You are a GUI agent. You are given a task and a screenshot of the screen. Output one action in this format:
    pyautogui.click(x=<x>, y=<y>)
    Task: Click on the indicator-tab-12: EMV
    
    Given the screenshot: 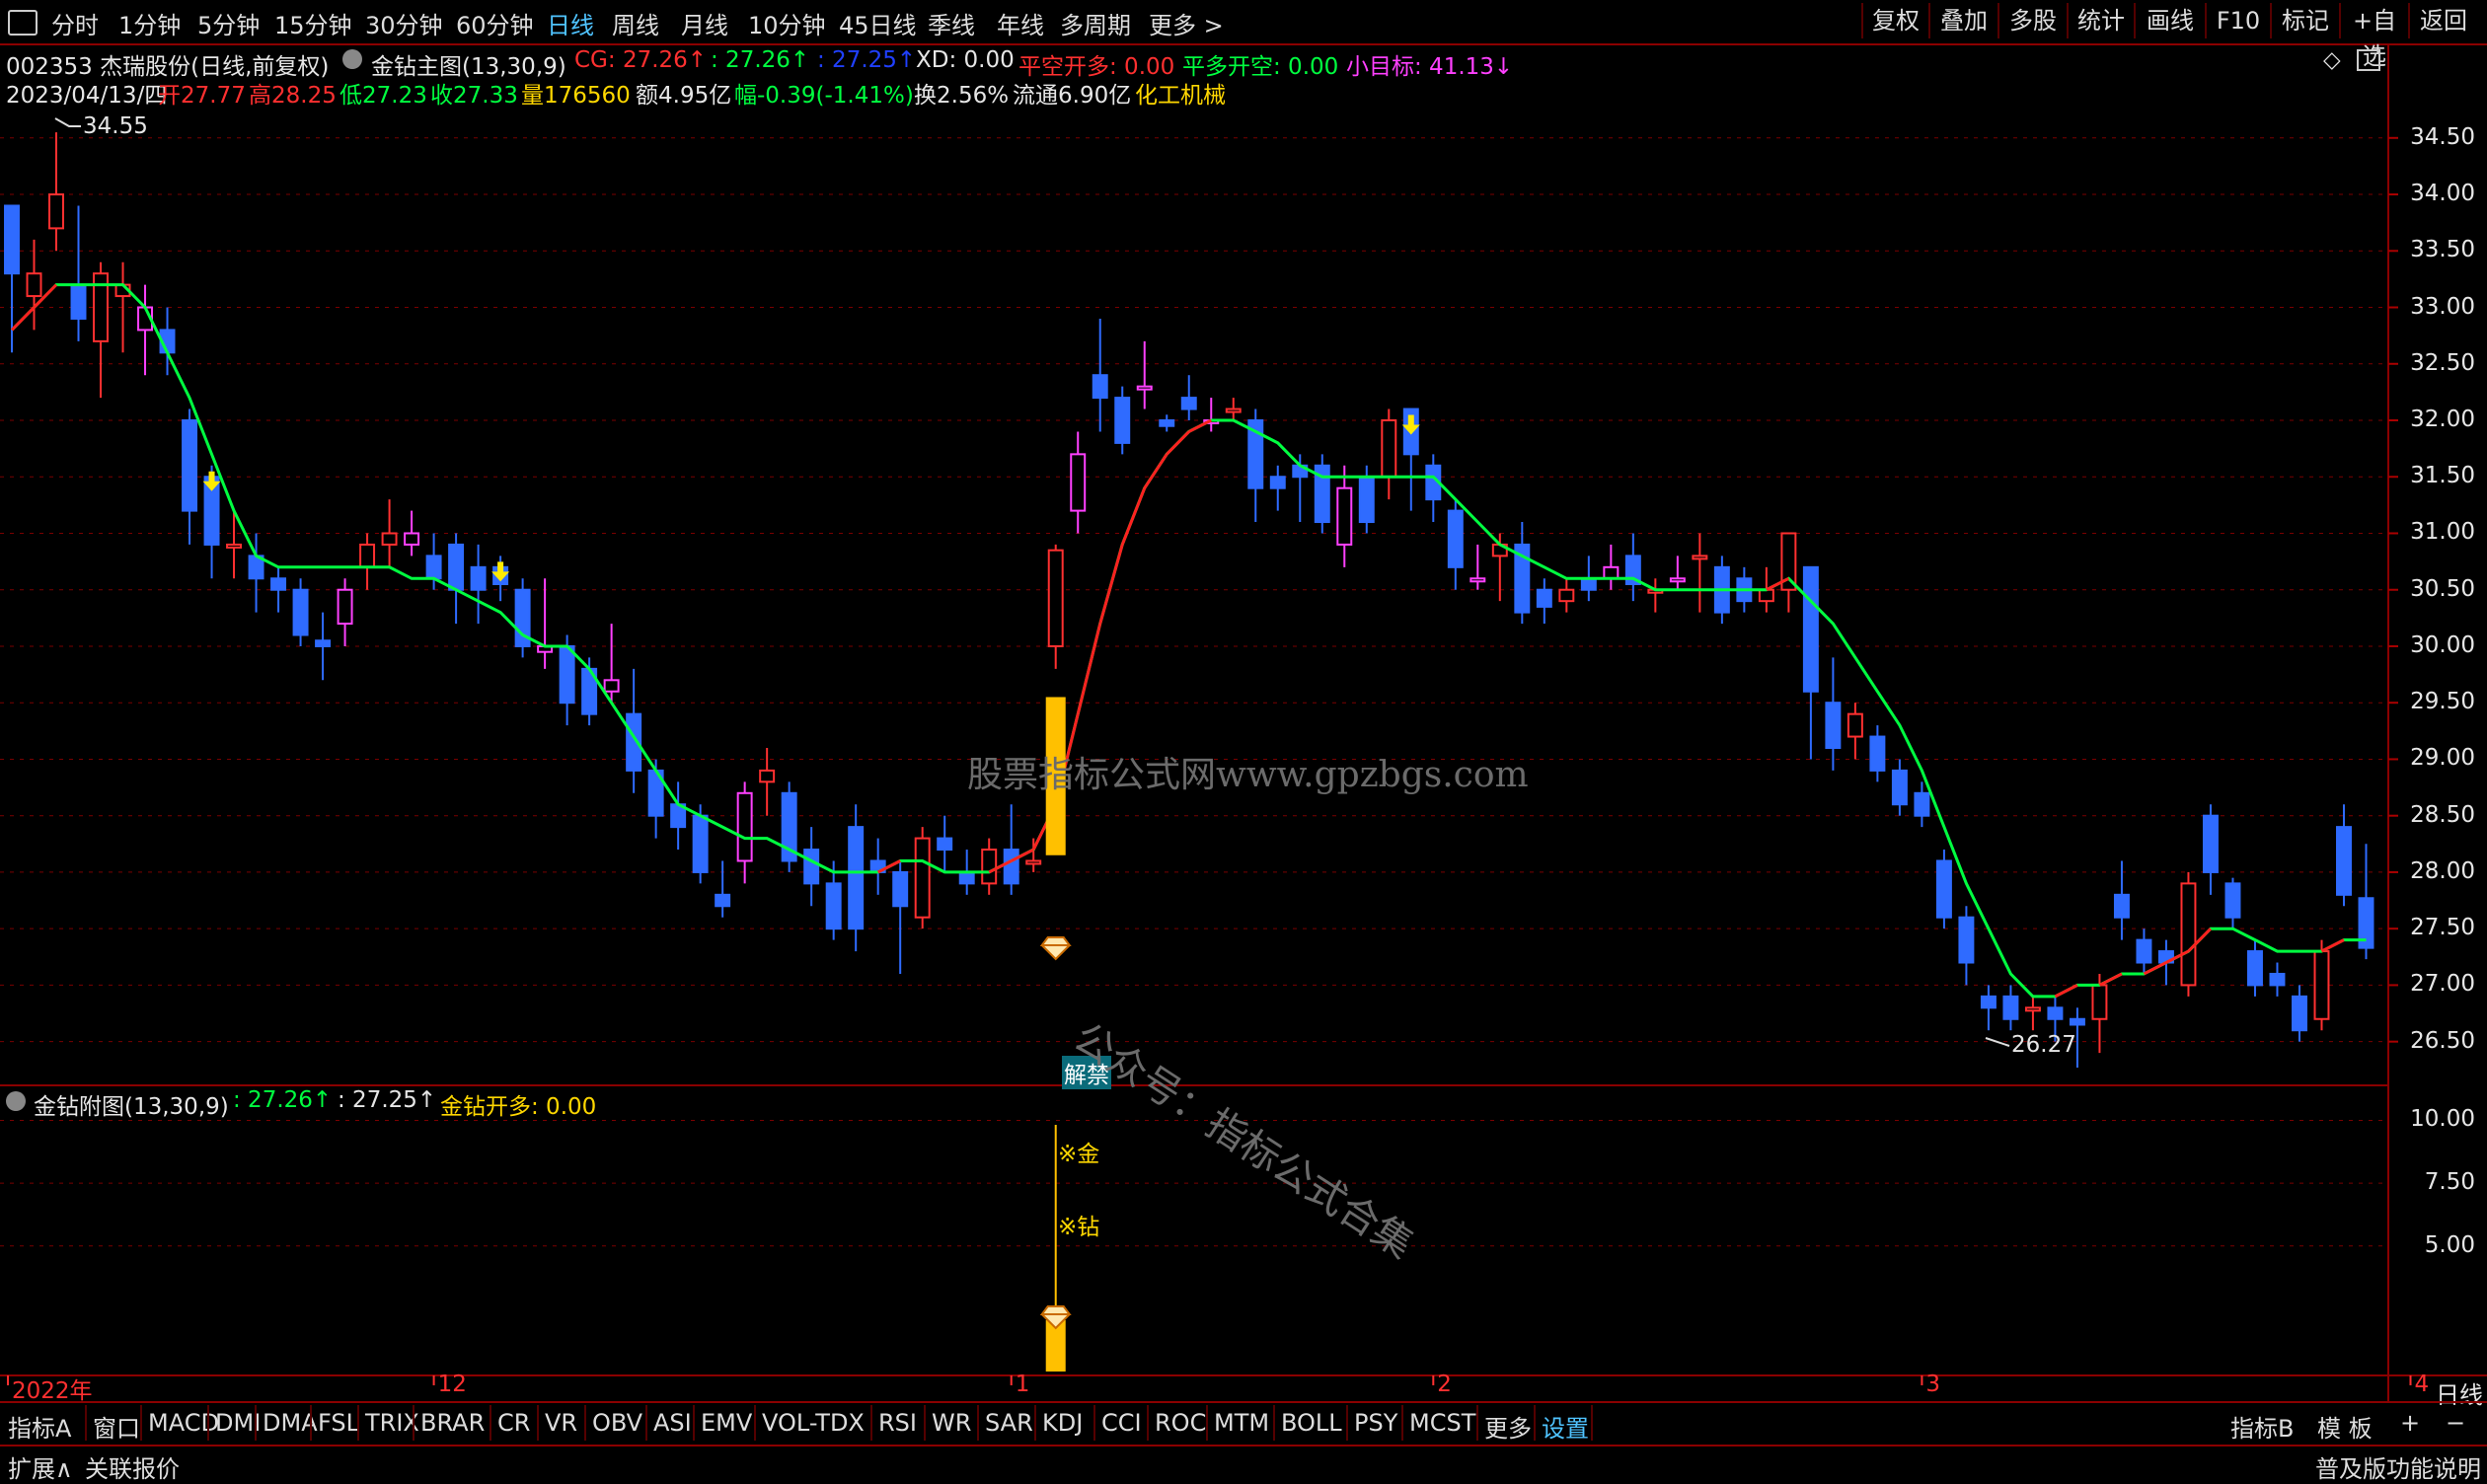 What is the action you would take?
    pyautogui.click(x=726, y=1423)
    